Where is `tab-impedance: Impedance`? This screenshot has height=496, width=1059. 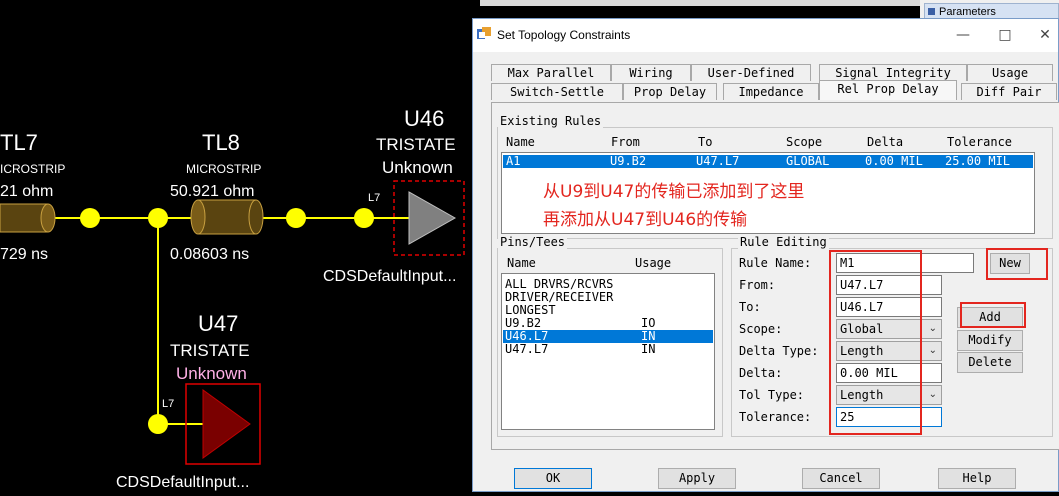
tab-impedance: Impedance is located at coordinates (771, 91).